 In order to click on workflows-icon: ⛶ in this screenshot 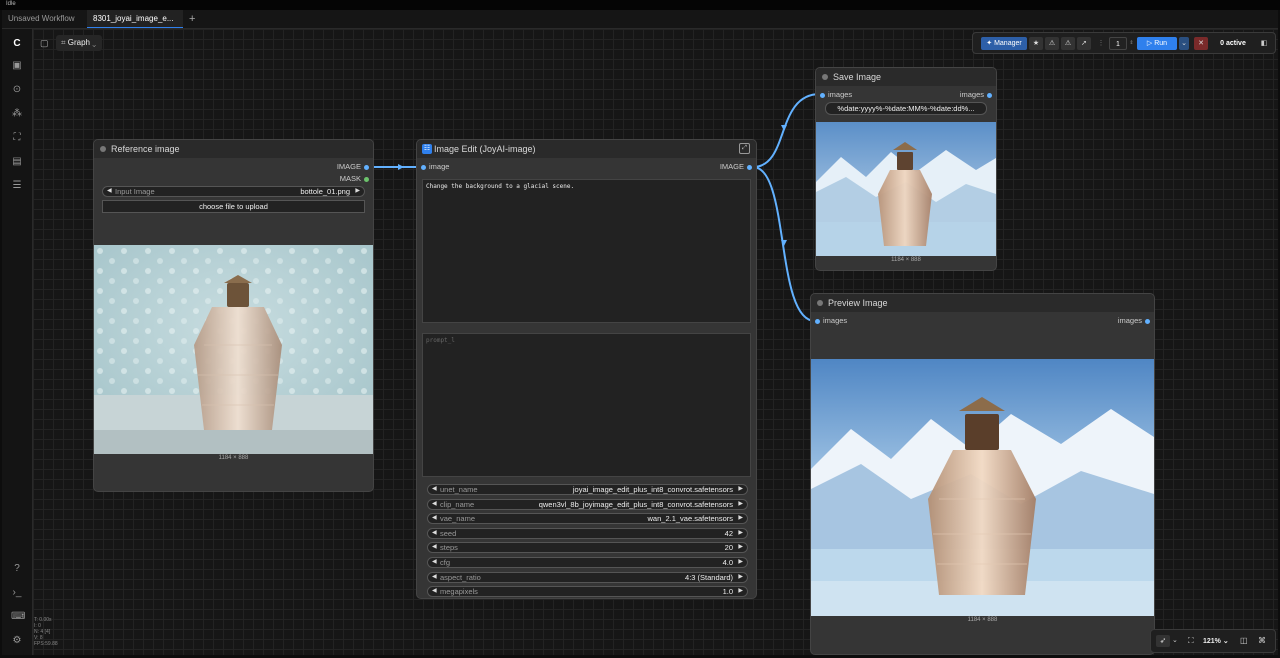, I will do `click(17, 138)`.